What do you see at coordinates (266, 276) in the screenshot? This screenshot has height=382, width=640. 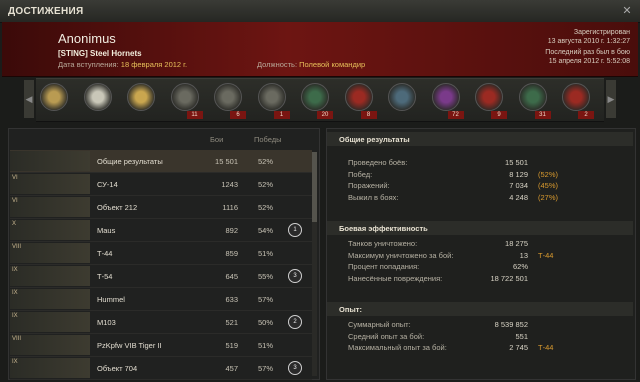 I see `win-percent: 55%` at bounding box center [266, 276].